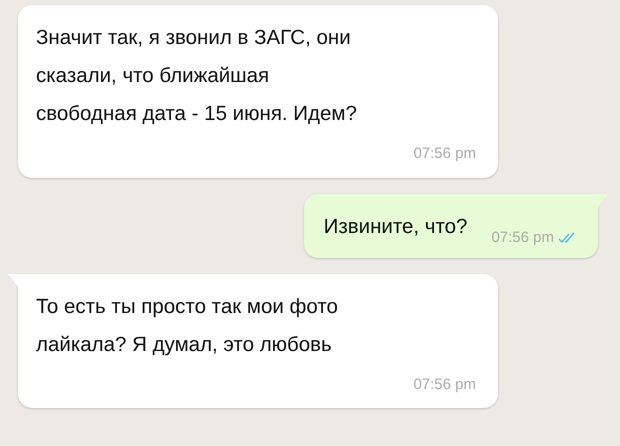 The image size is (620, 446). Describe the element at coordinates (187, 326) in the screenshot. I see `message-text: То есть ты просто так мои фото лайкала? Я думал, это любовь` at that location.